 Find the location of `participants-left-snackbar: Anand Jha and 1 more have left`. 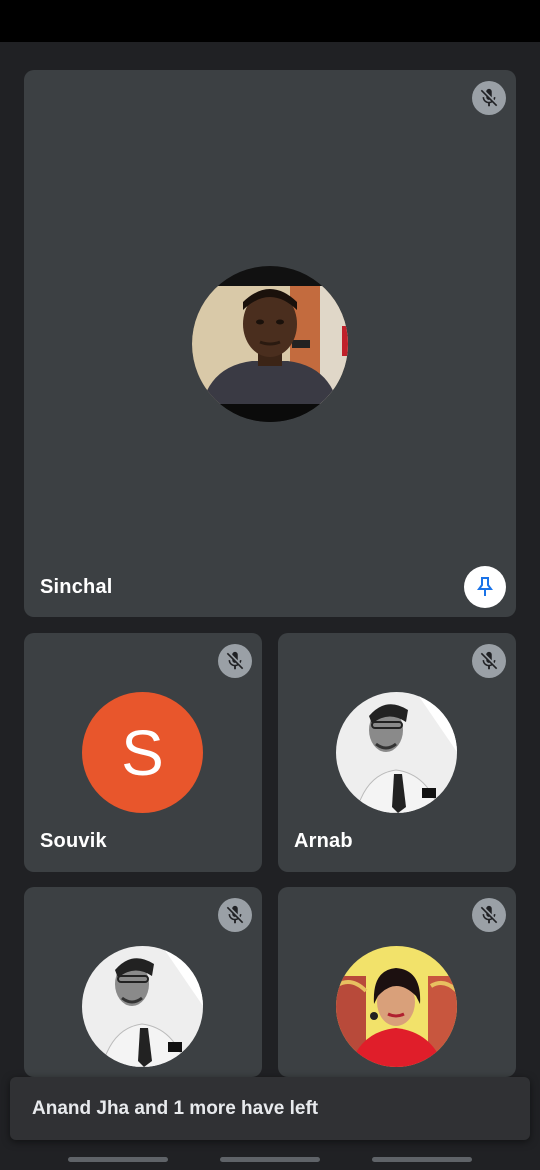

participants-left-snackbar: Anand Jha and 1 more have left is located at coordinates (270, 1108).